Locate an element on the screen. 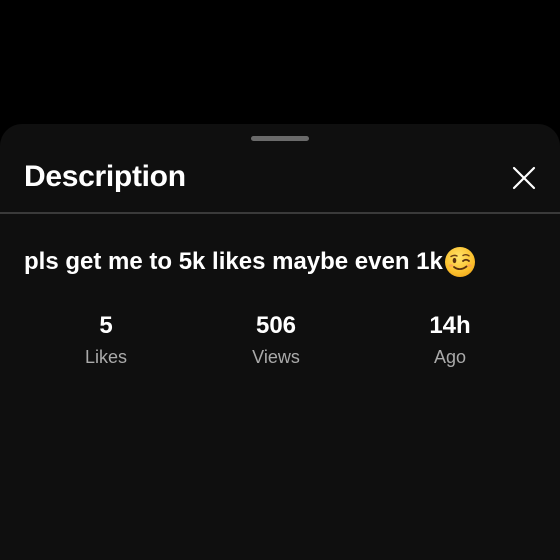 Image resolution: width=560 pixels, height=560 pixels. likes-count: 5 is located at coordinates (106, 325).